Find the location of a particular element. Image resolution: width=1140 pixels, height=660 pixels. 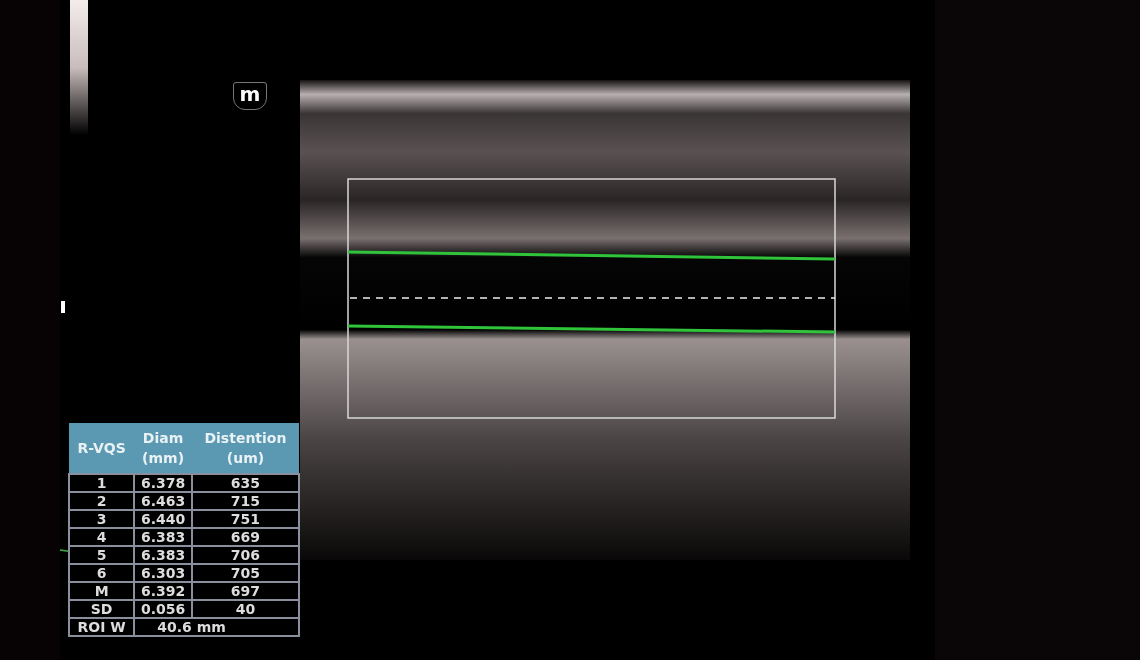

table-cell: 6.378 is located at coordinates (163, 483).